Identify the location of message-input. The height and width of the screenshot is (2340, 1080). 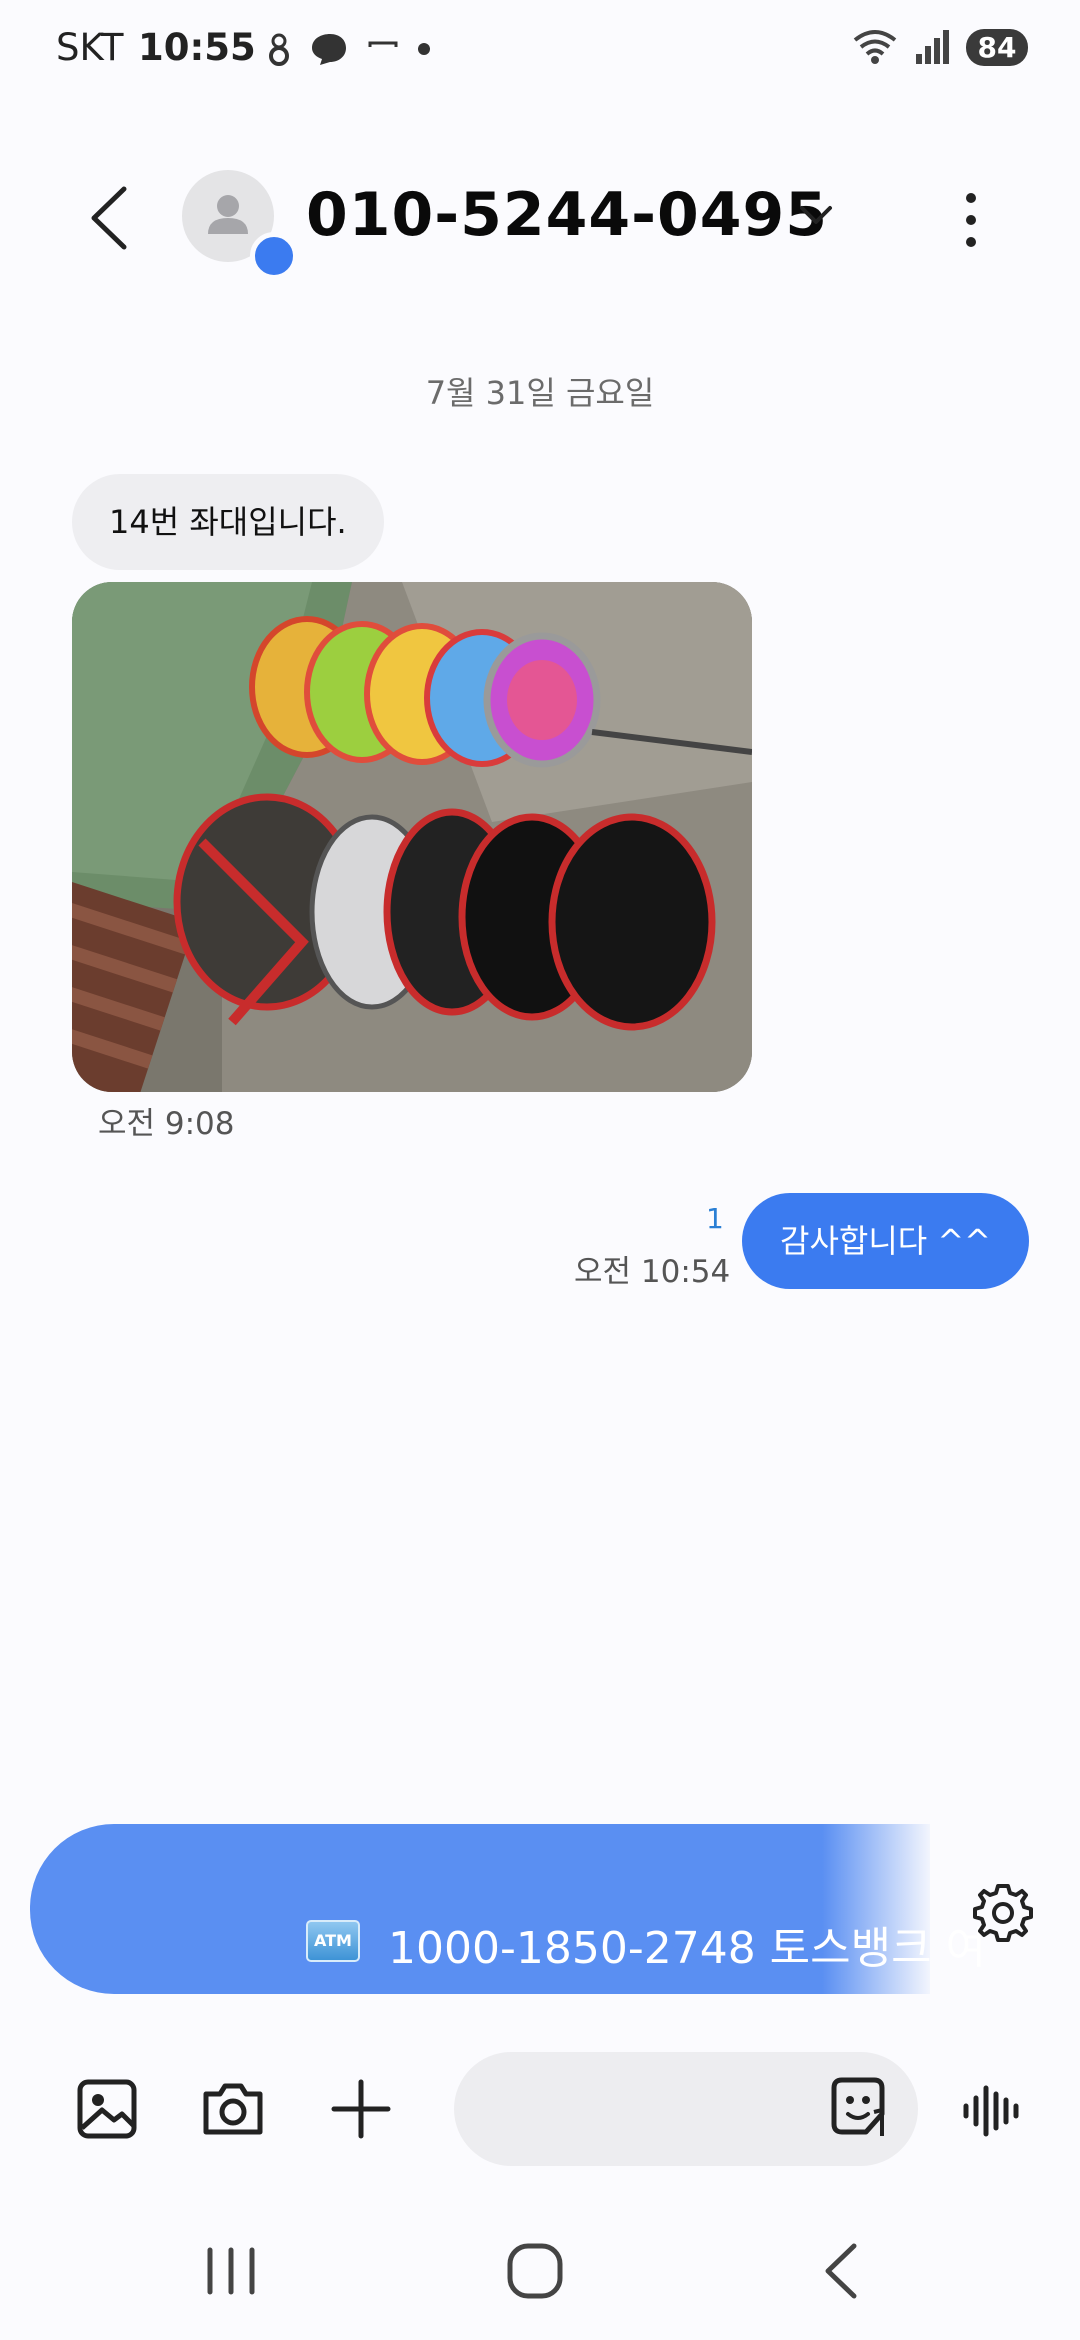
(646, 2108).